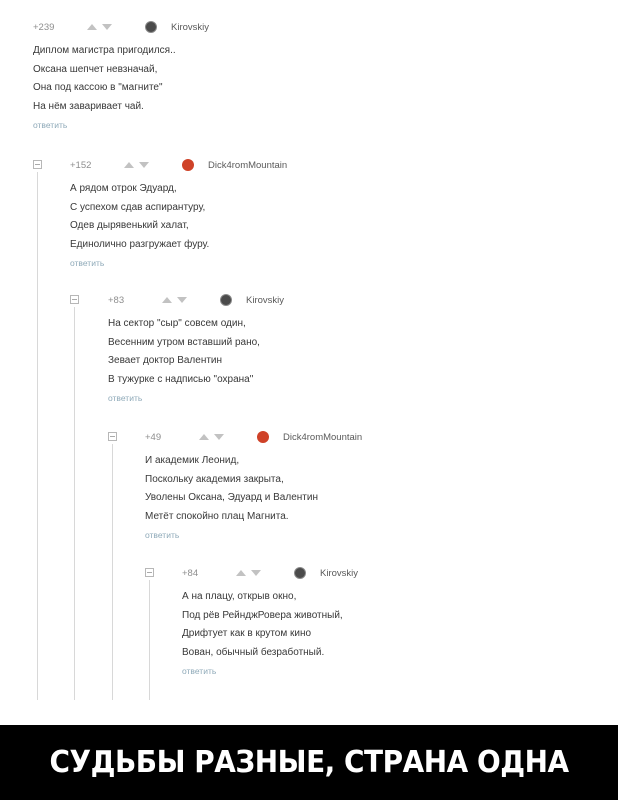 This screenshot has width=618, height=800. Describe the element at coordinates (247, 634) in the screenshot. I see `comment-line: Дрифтует как в крутом кино` at that location.